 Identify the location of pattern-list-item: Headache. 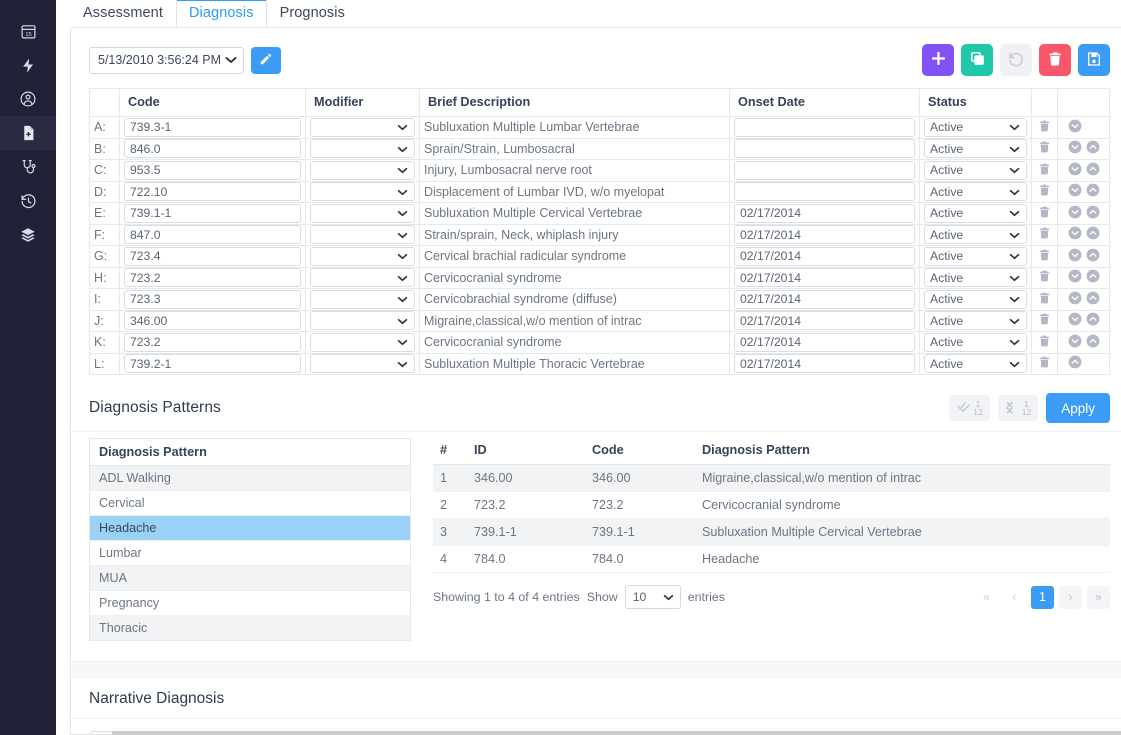
(250, 528).